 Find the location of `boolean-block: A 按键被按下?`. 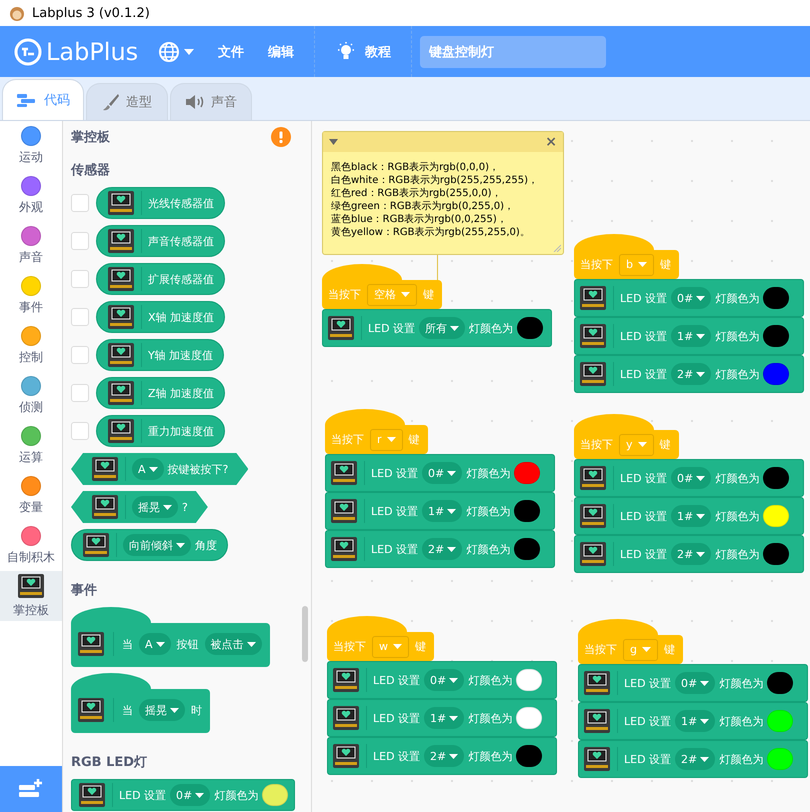

boolean-block: A 按键被按下? is located at coordinates (159, 469).